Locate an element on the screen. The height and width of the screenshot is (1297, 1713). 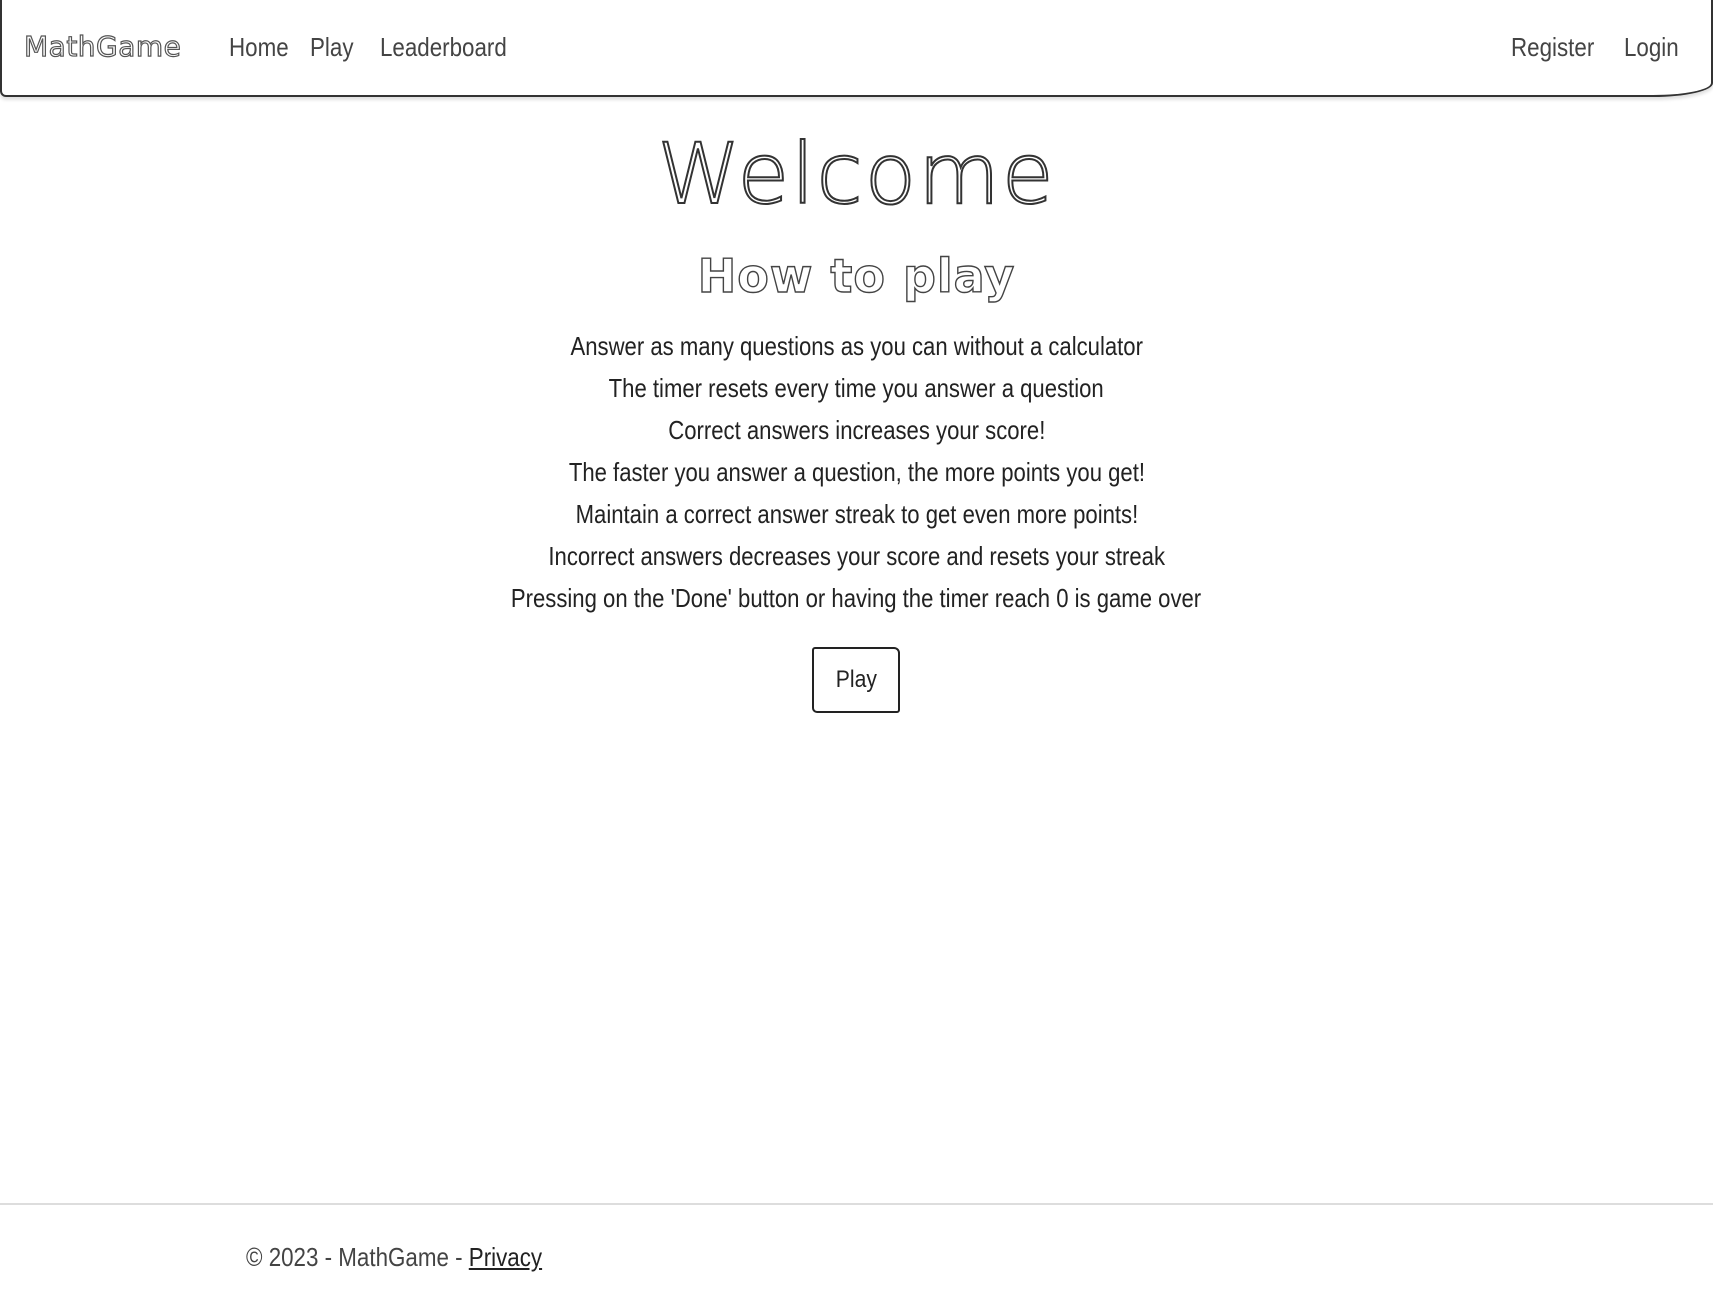
copyright-text: © 2023 - MathGame - is located at coordinates (357, 1257).